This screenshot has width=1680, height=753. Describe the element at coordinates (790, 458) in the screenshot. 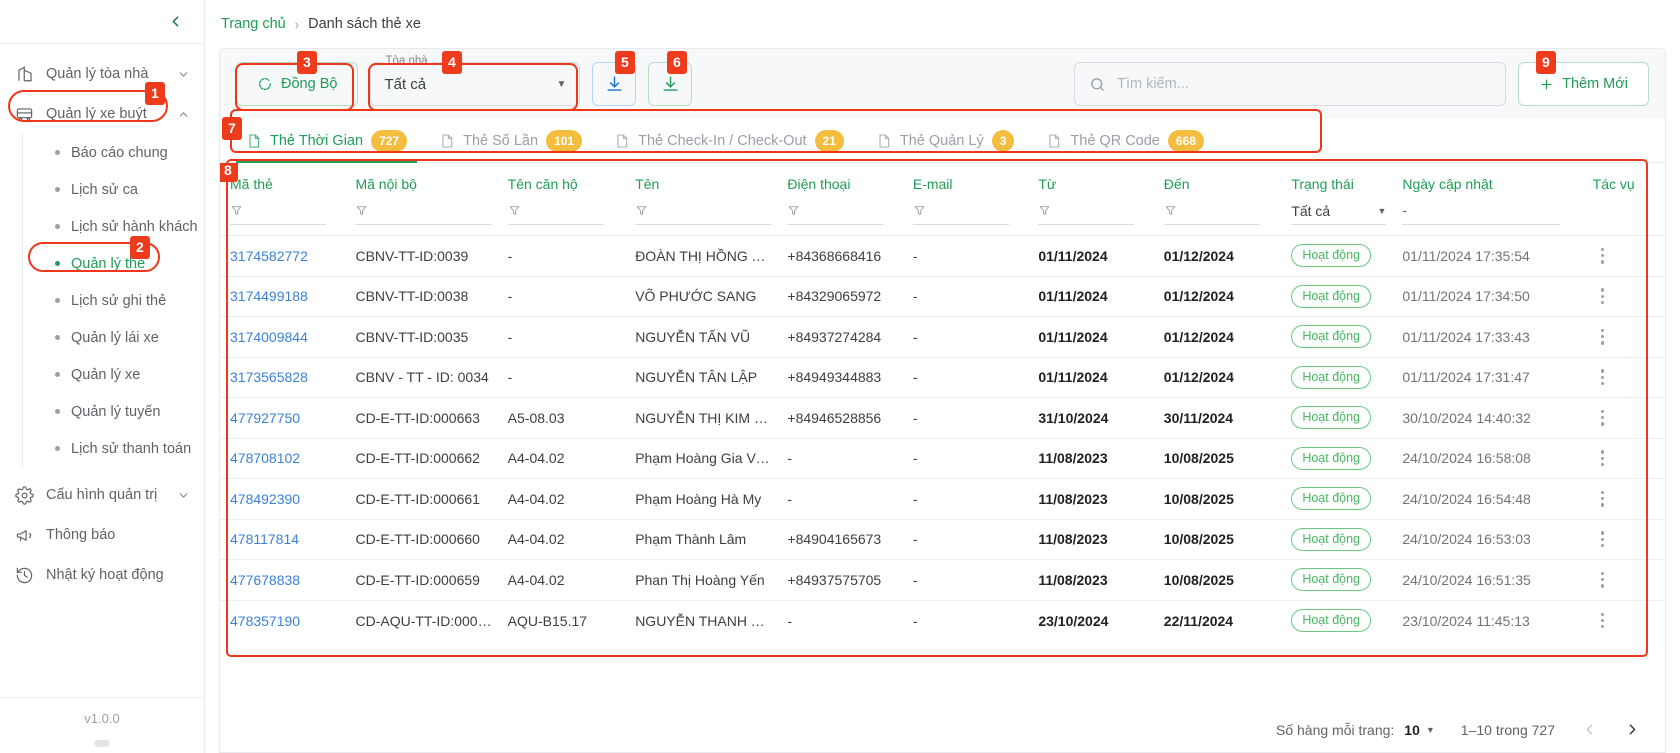

I see `cell-dien-thoai: -` at that location.